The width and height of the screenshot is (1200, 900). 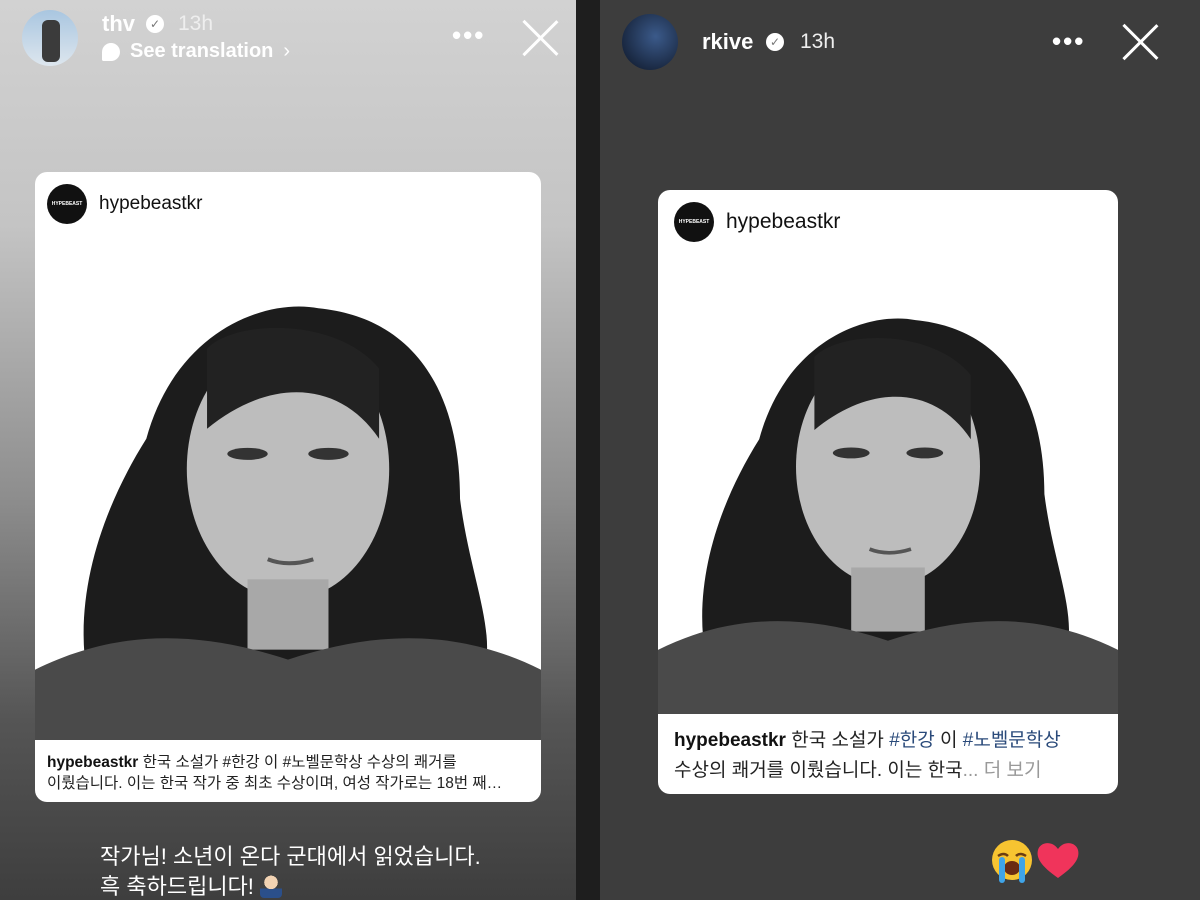 I want to click on caption-line: 한국 소설가 #한강 이 #노벨문학상 수상의 쾌거를, so click(x=299, y=762).